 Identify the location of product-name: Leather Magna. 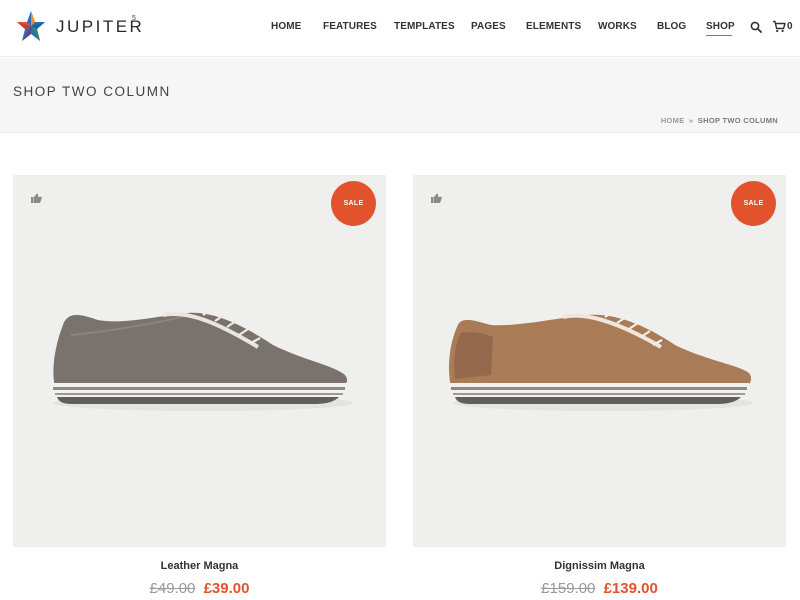
(199, 566).